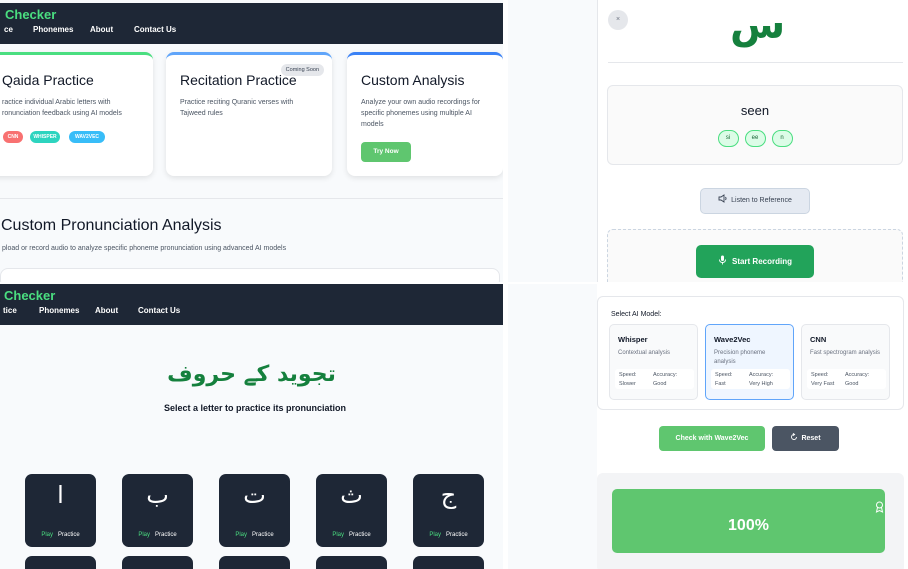 This screenshot has width=908, height=569. I want to click on model-name: Wave2Vec, so click(732, 339).